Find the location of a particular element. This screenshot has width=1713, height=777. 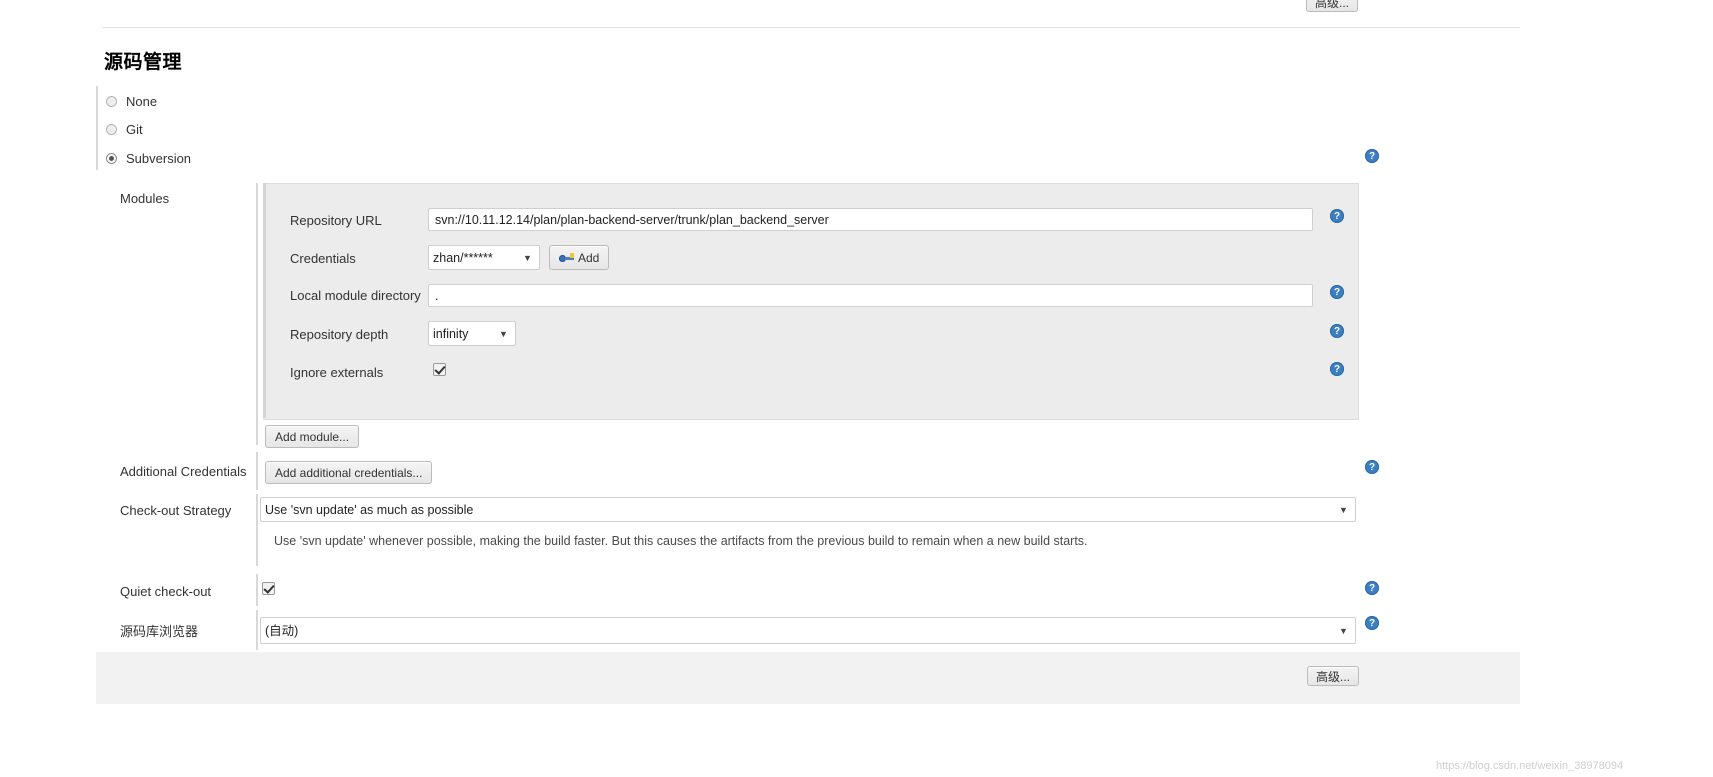

quiet-checkout-label: Quiet check-out is located at coordinates (166, 591).